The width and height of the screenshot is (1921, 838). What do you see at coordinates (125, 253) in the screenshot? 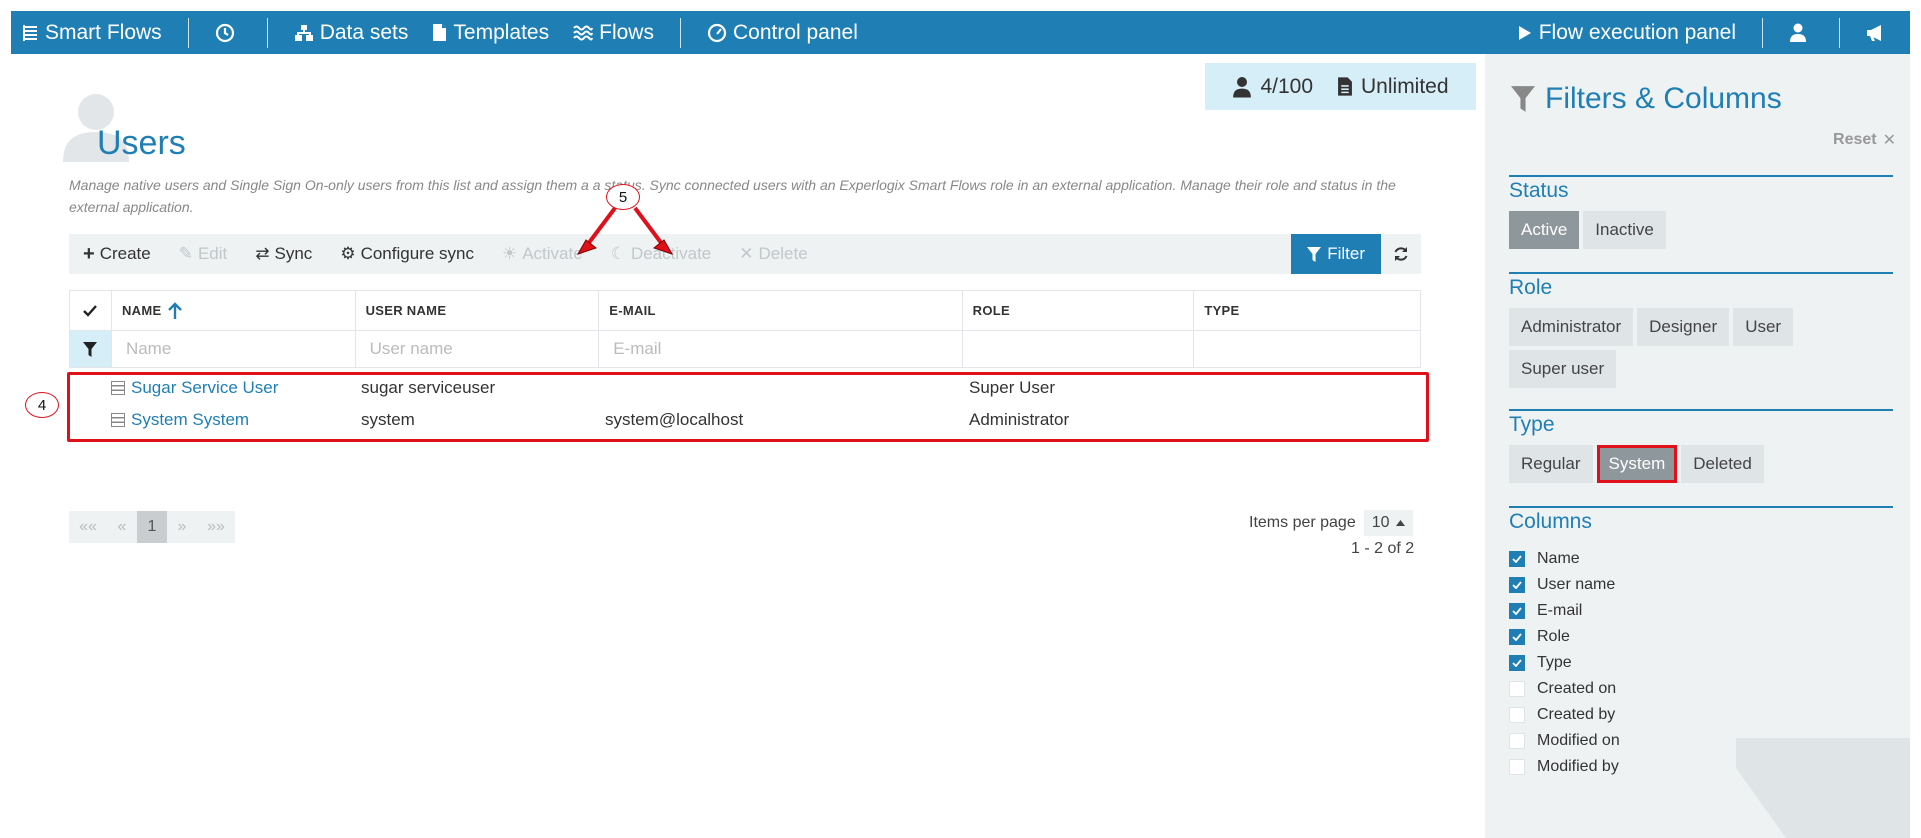
I see `create-label: Create` at bounding box center [125, 253].